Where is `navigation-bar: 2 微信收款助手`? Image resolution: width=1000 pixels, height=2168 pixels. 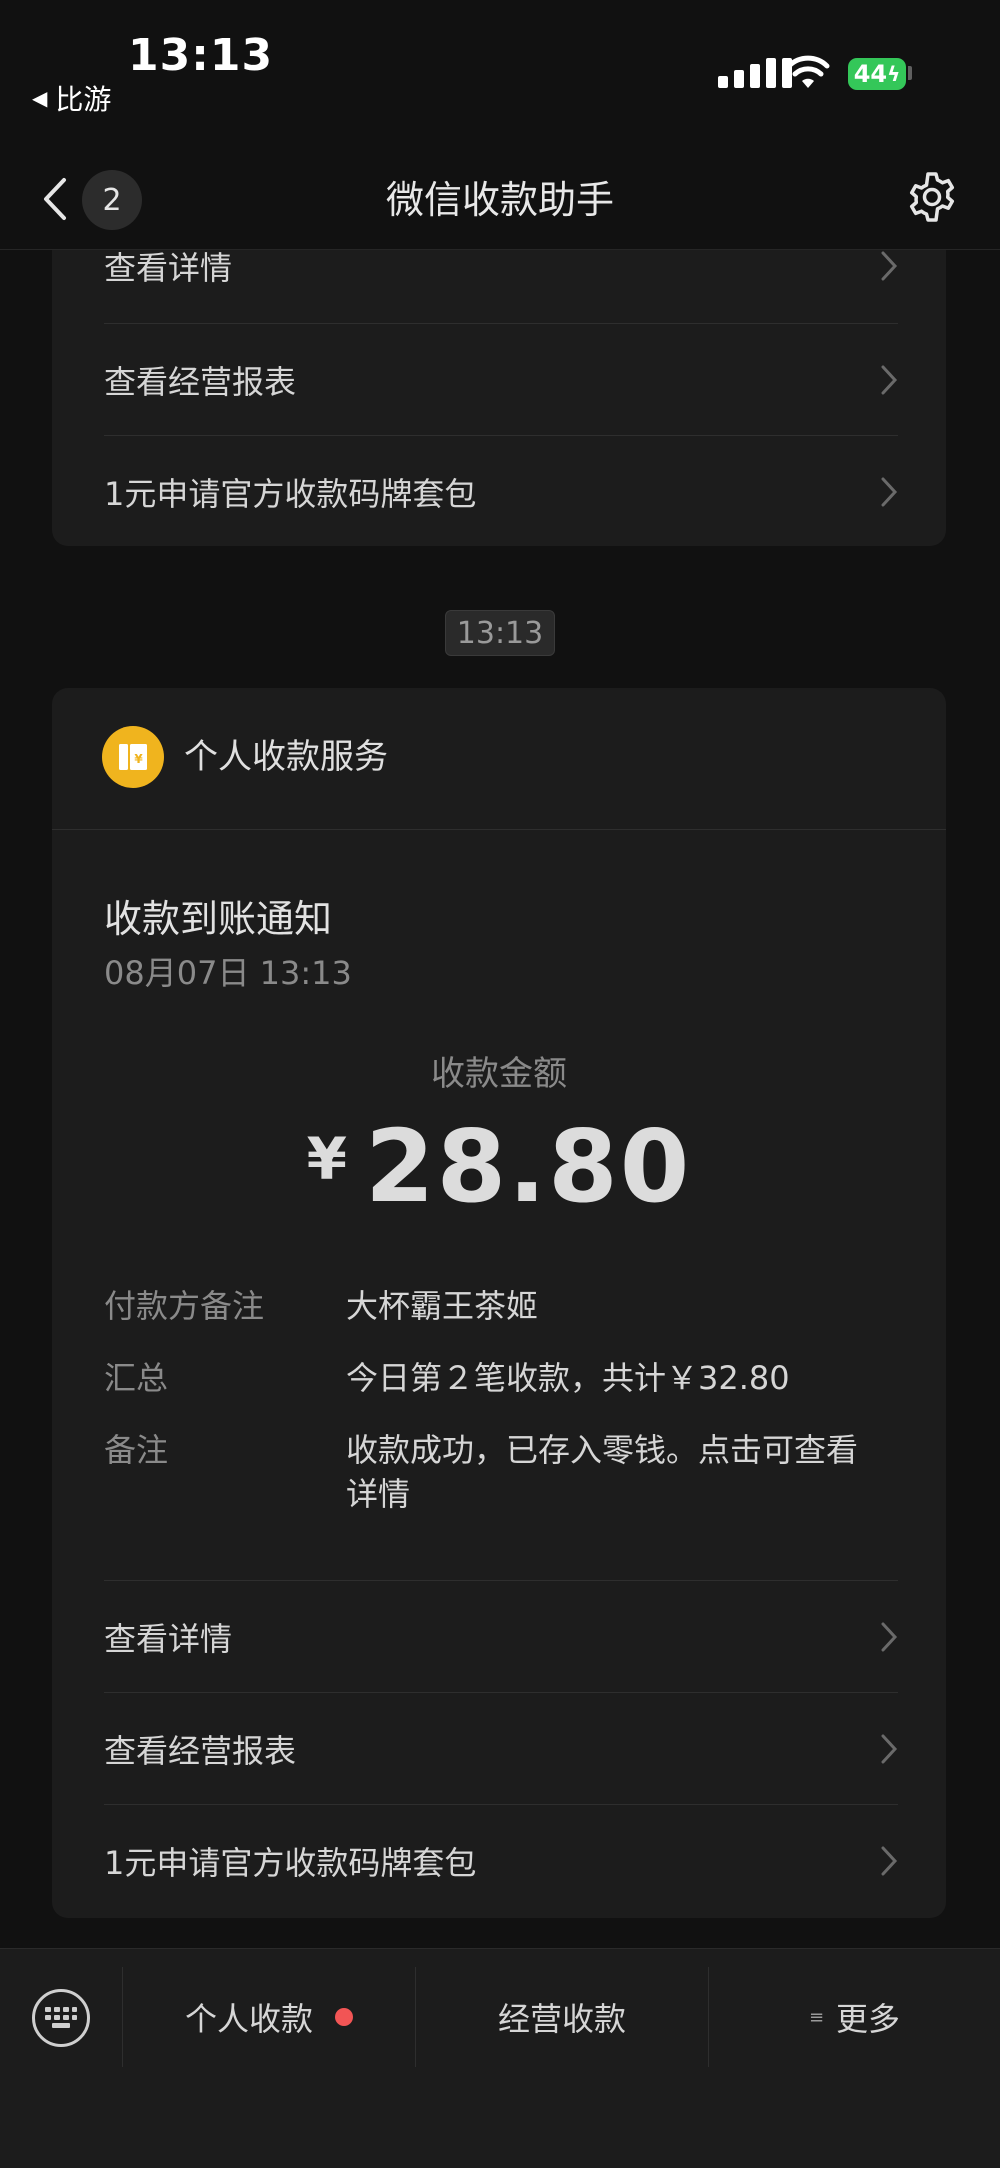 navigation-bar: 2 微信收款助手 is located at coordinates (500, 200).